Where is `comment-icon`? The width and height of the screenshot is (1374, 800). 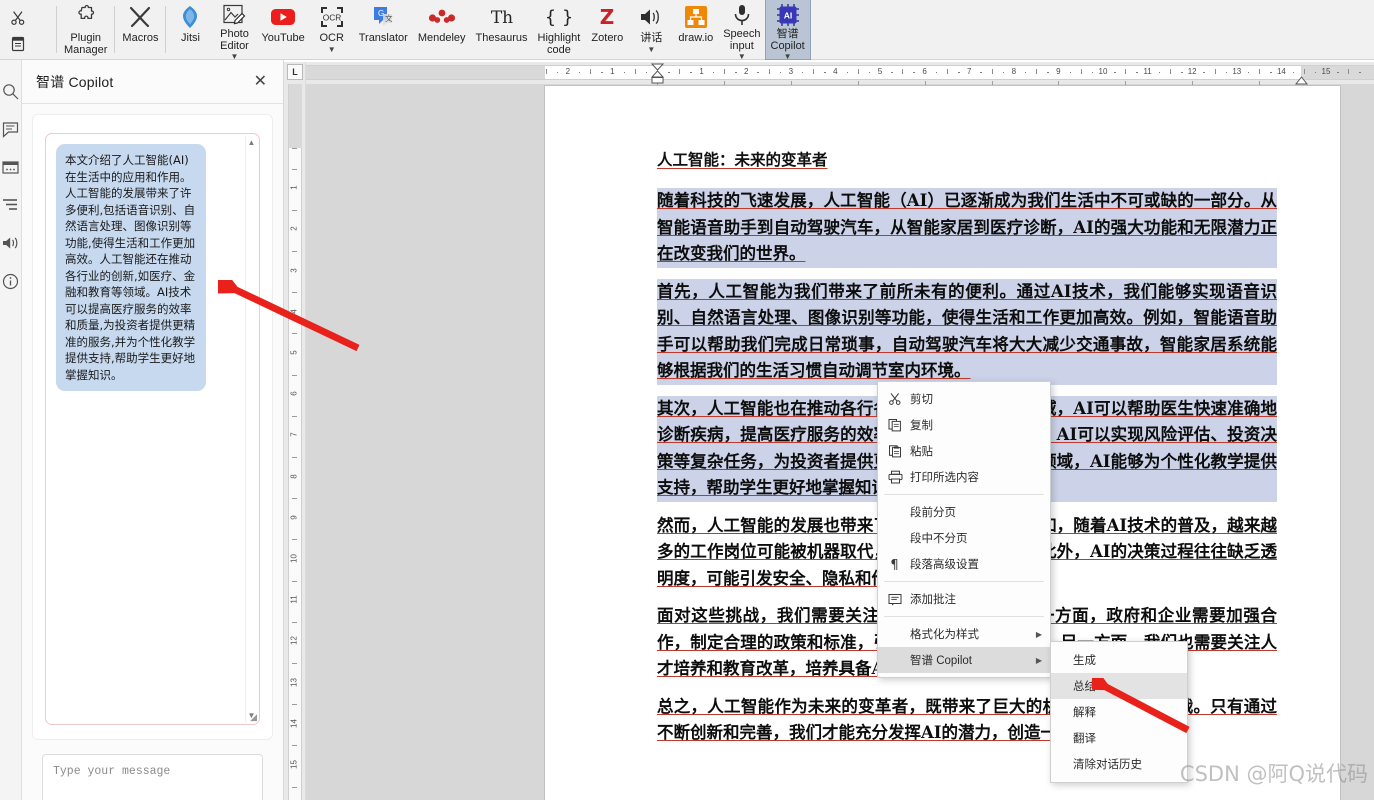
comment-icon is located at coordinates (11, 129).